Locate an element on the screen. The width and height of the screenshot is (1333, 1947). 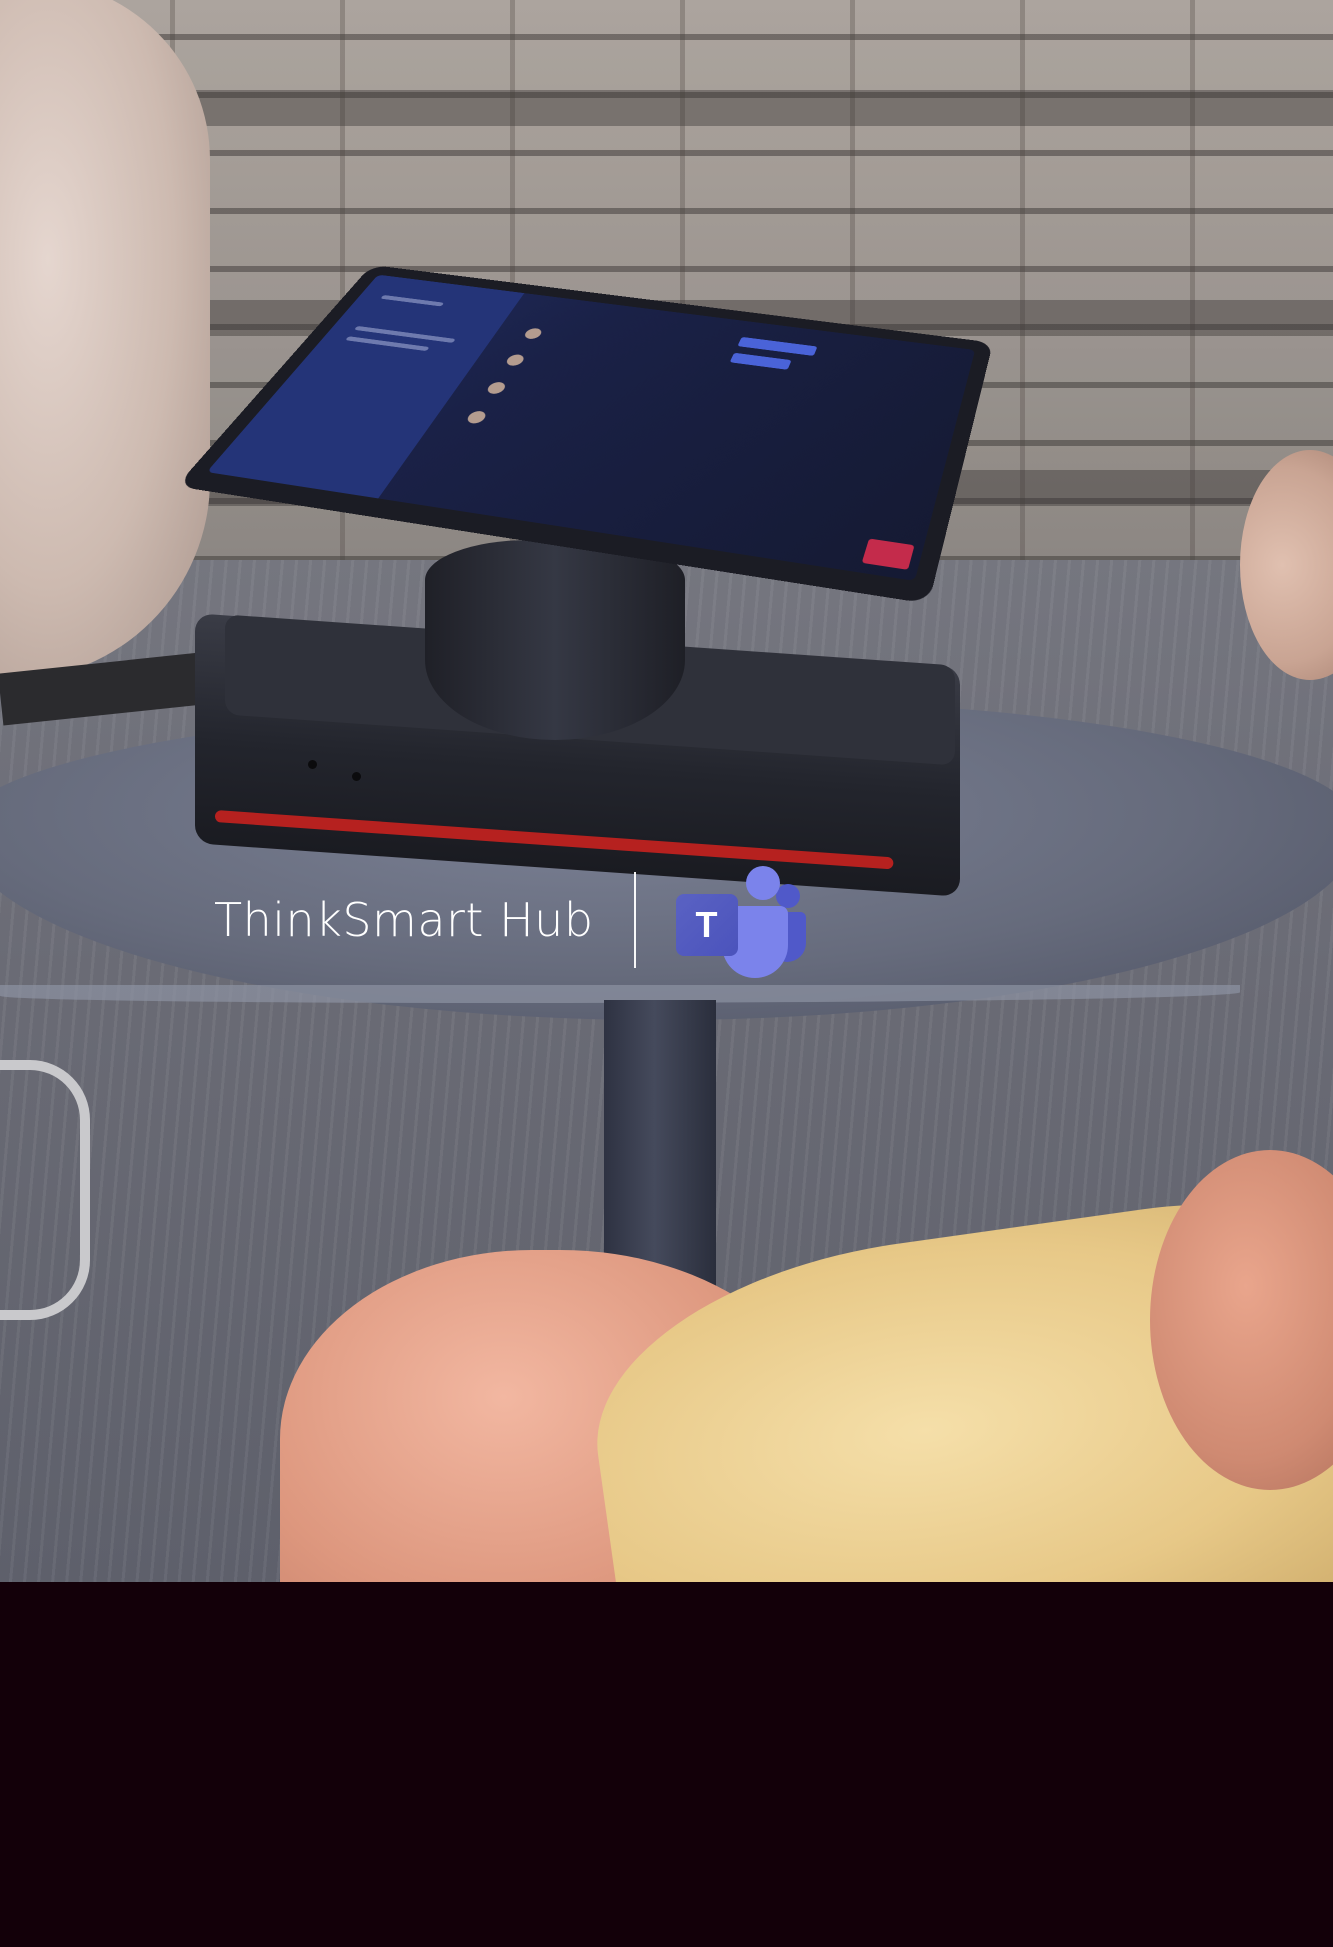
teams-logo-head is located at coordinates (762, 883).